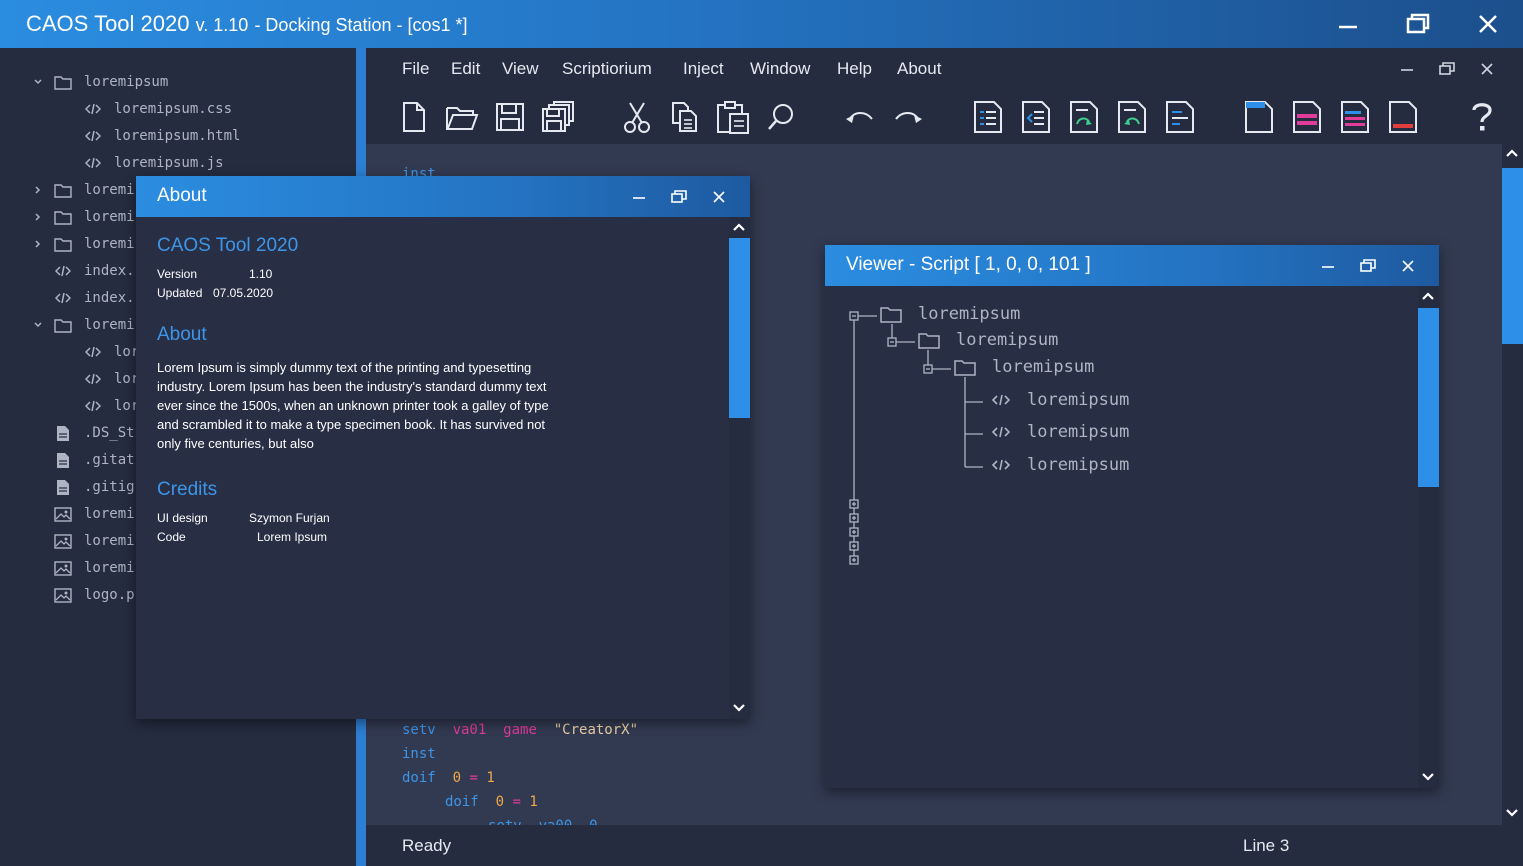  I want to click on doc-list-blue-icon, so click(988, 117).